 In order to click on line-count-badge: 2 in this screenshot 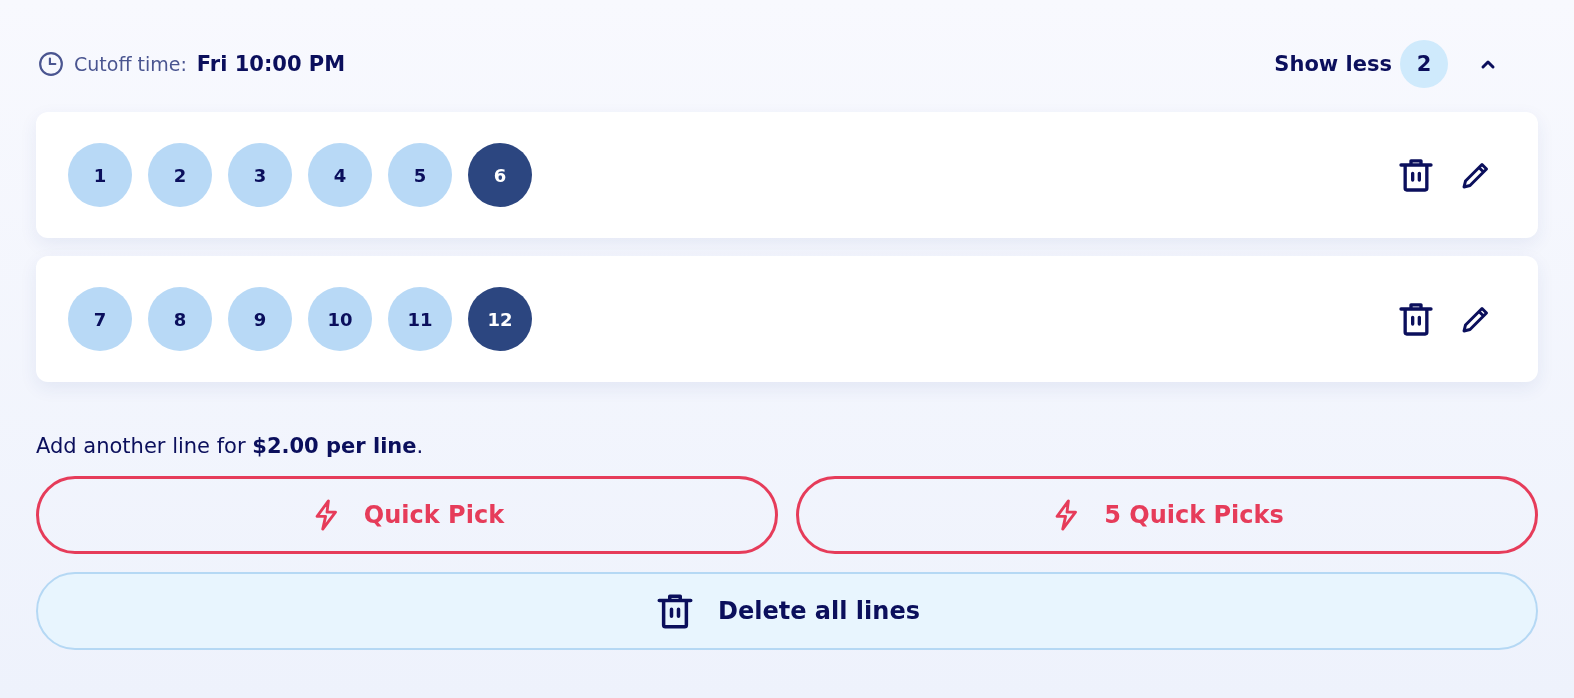, I will do `click(1424, 64)`.